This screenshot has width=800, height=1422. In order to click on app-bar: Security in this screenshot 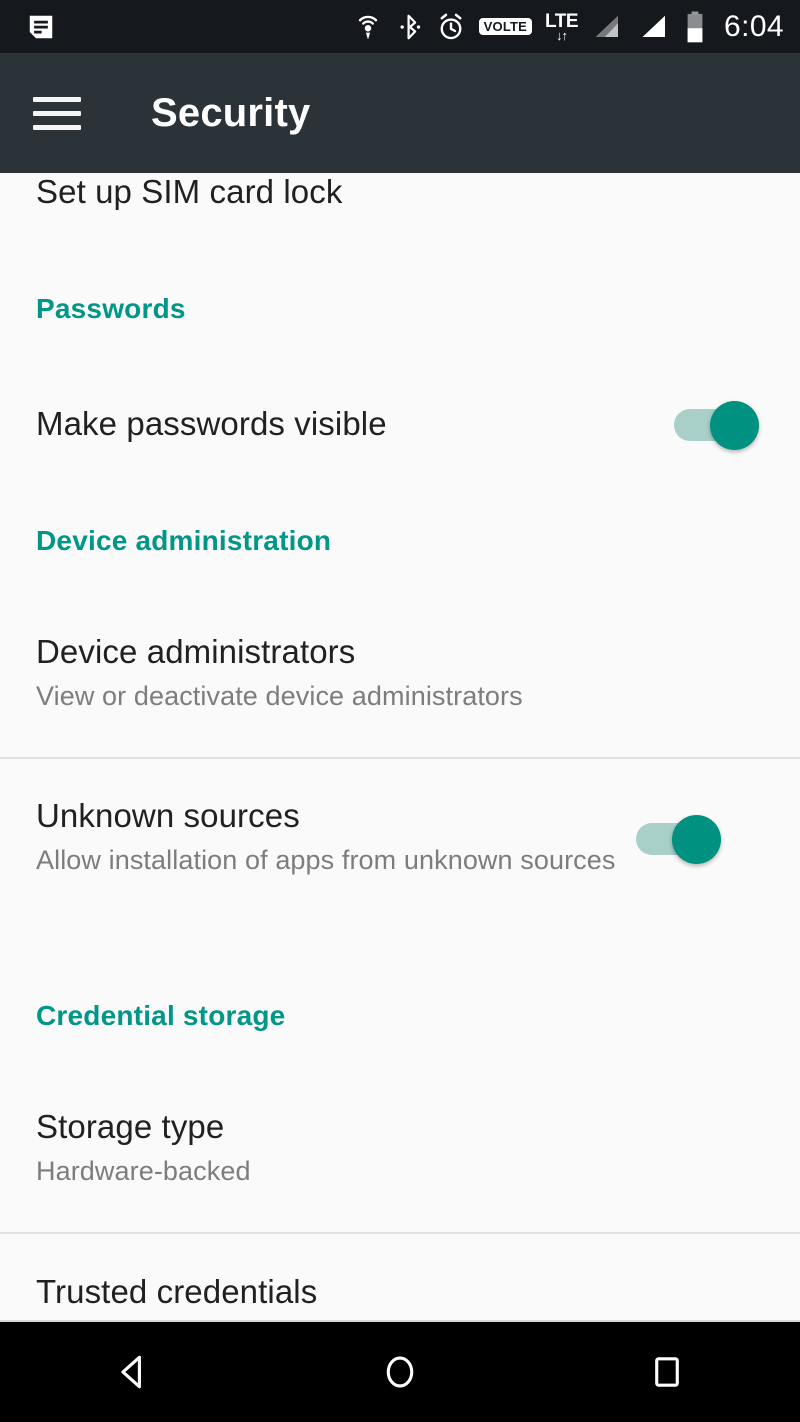, I will do `click(400, 113)`.